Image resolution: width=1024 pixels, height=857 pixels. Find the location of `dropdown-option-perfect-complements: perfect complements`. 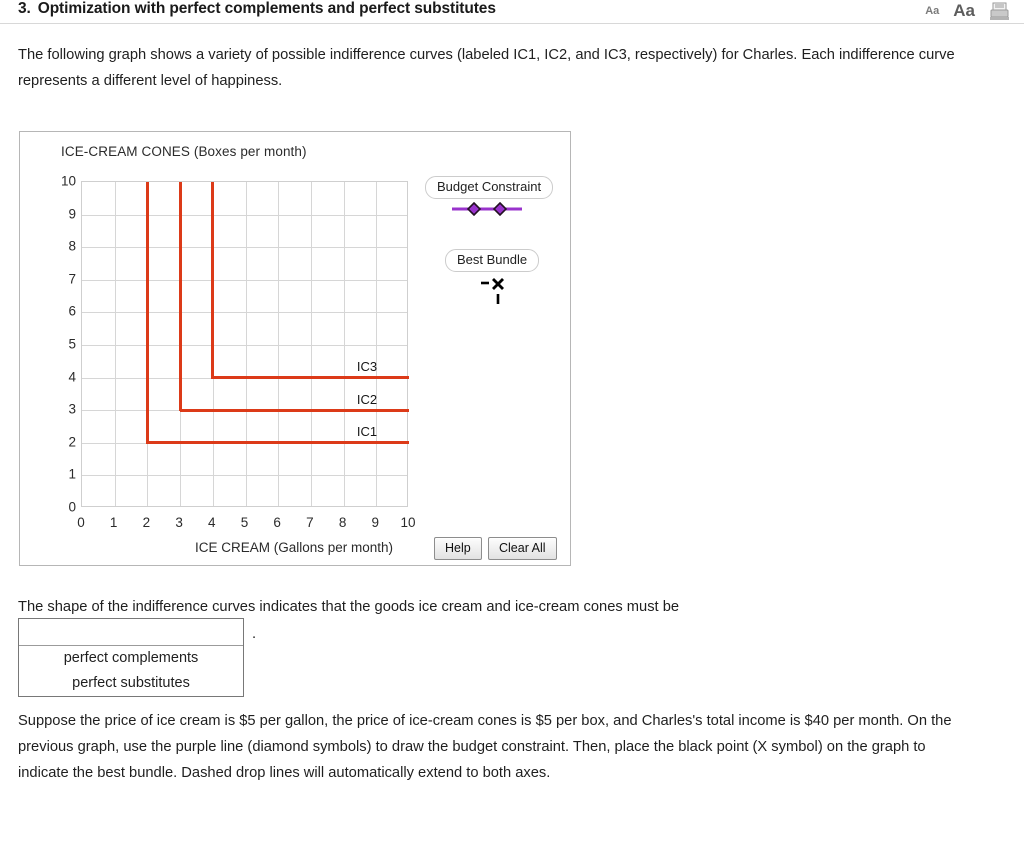

dropdown-option-perfect-complements: perfect complements is located at coordinates (131, 658).